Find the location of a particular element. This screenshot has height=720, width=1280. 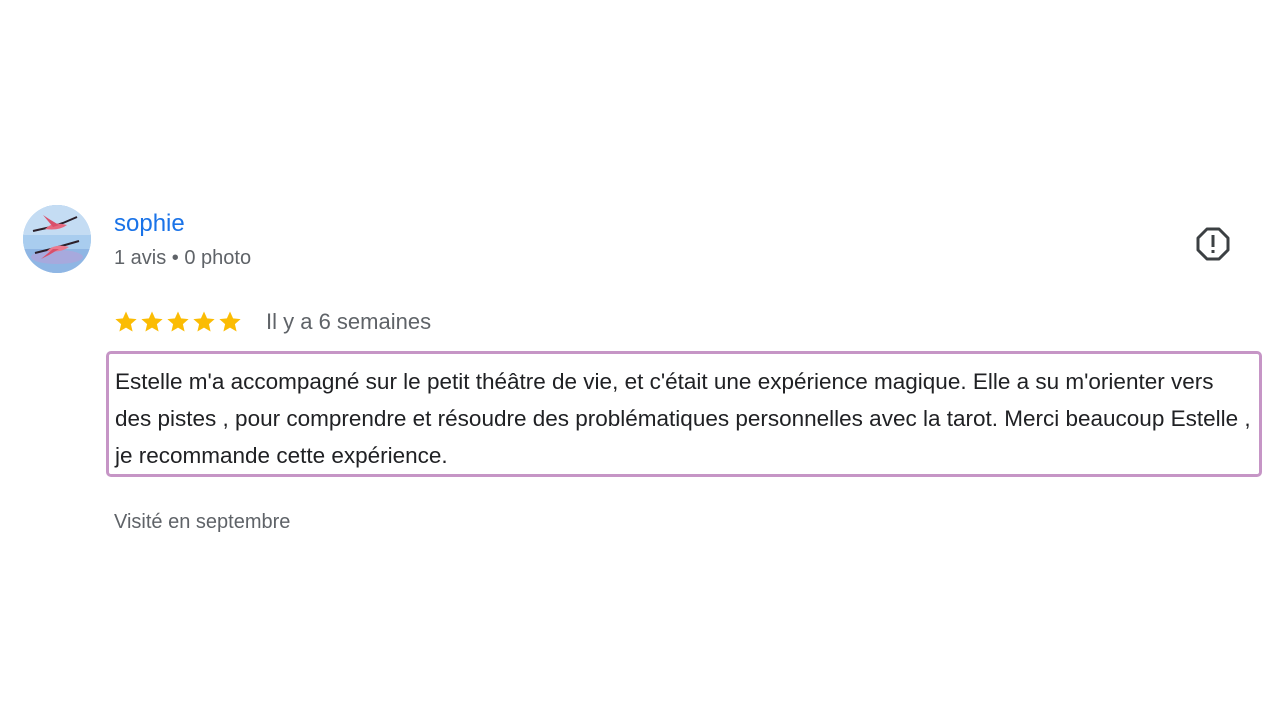

visit-info: Visité en septembre is located at coordinates (202, 522).